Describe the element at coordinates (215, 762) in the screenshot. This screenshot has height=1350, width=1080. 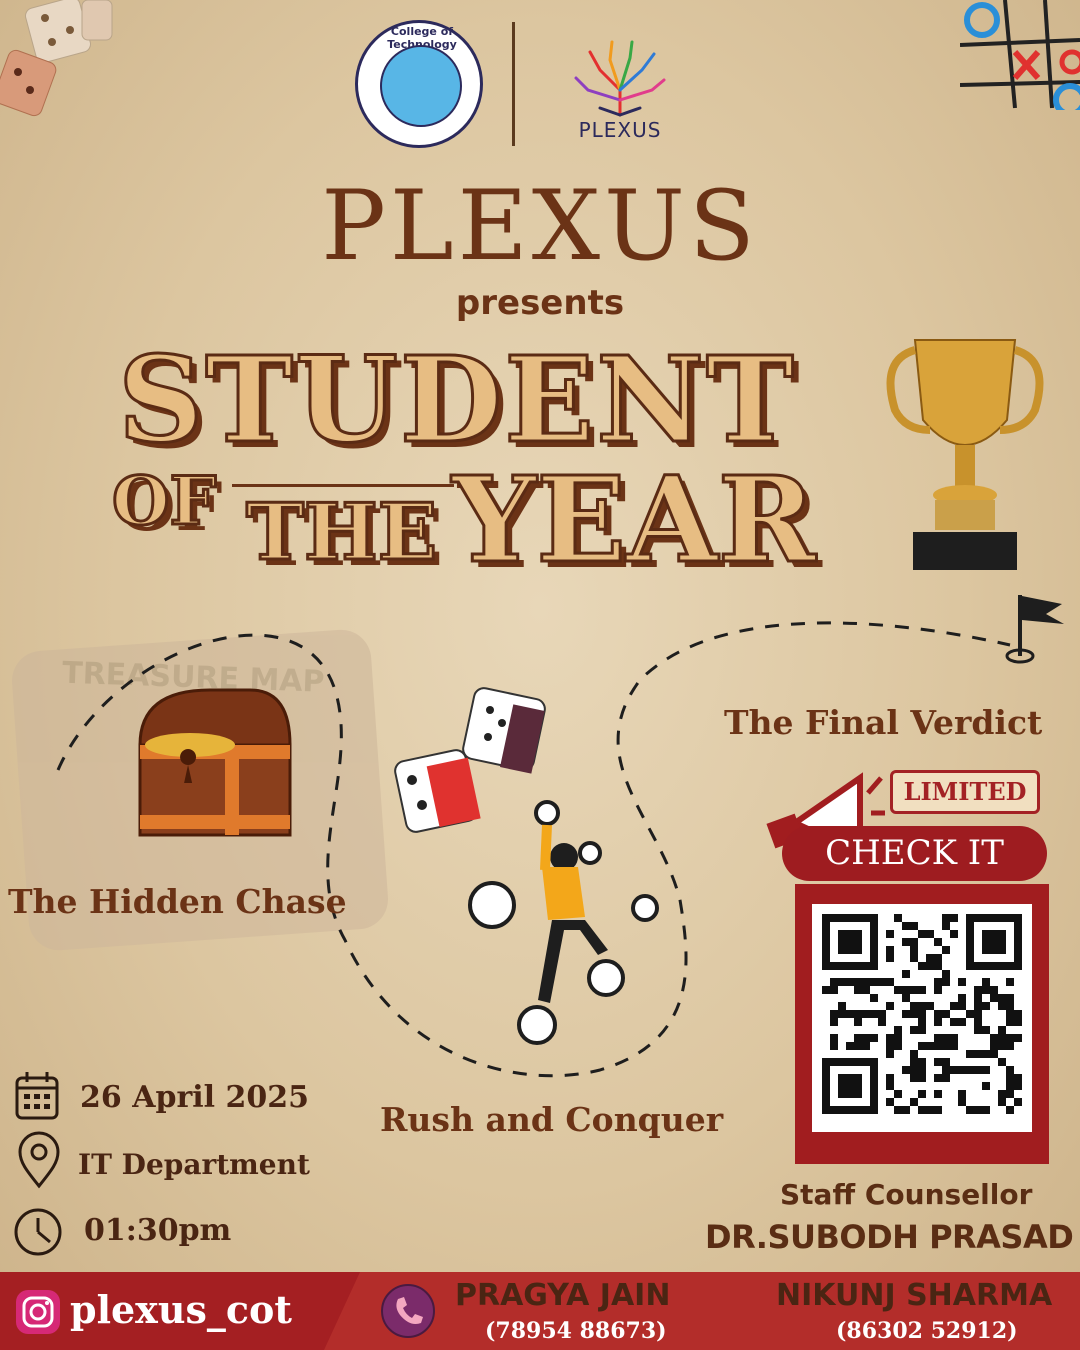
I see `treasure-chest-icon` at that location.